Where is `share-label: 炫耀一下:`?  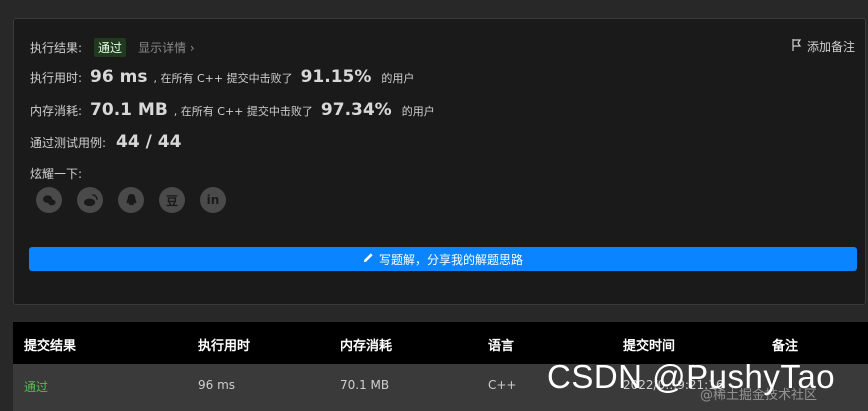
share-label: 炫耀一下: is located at coordinates (56, 174).